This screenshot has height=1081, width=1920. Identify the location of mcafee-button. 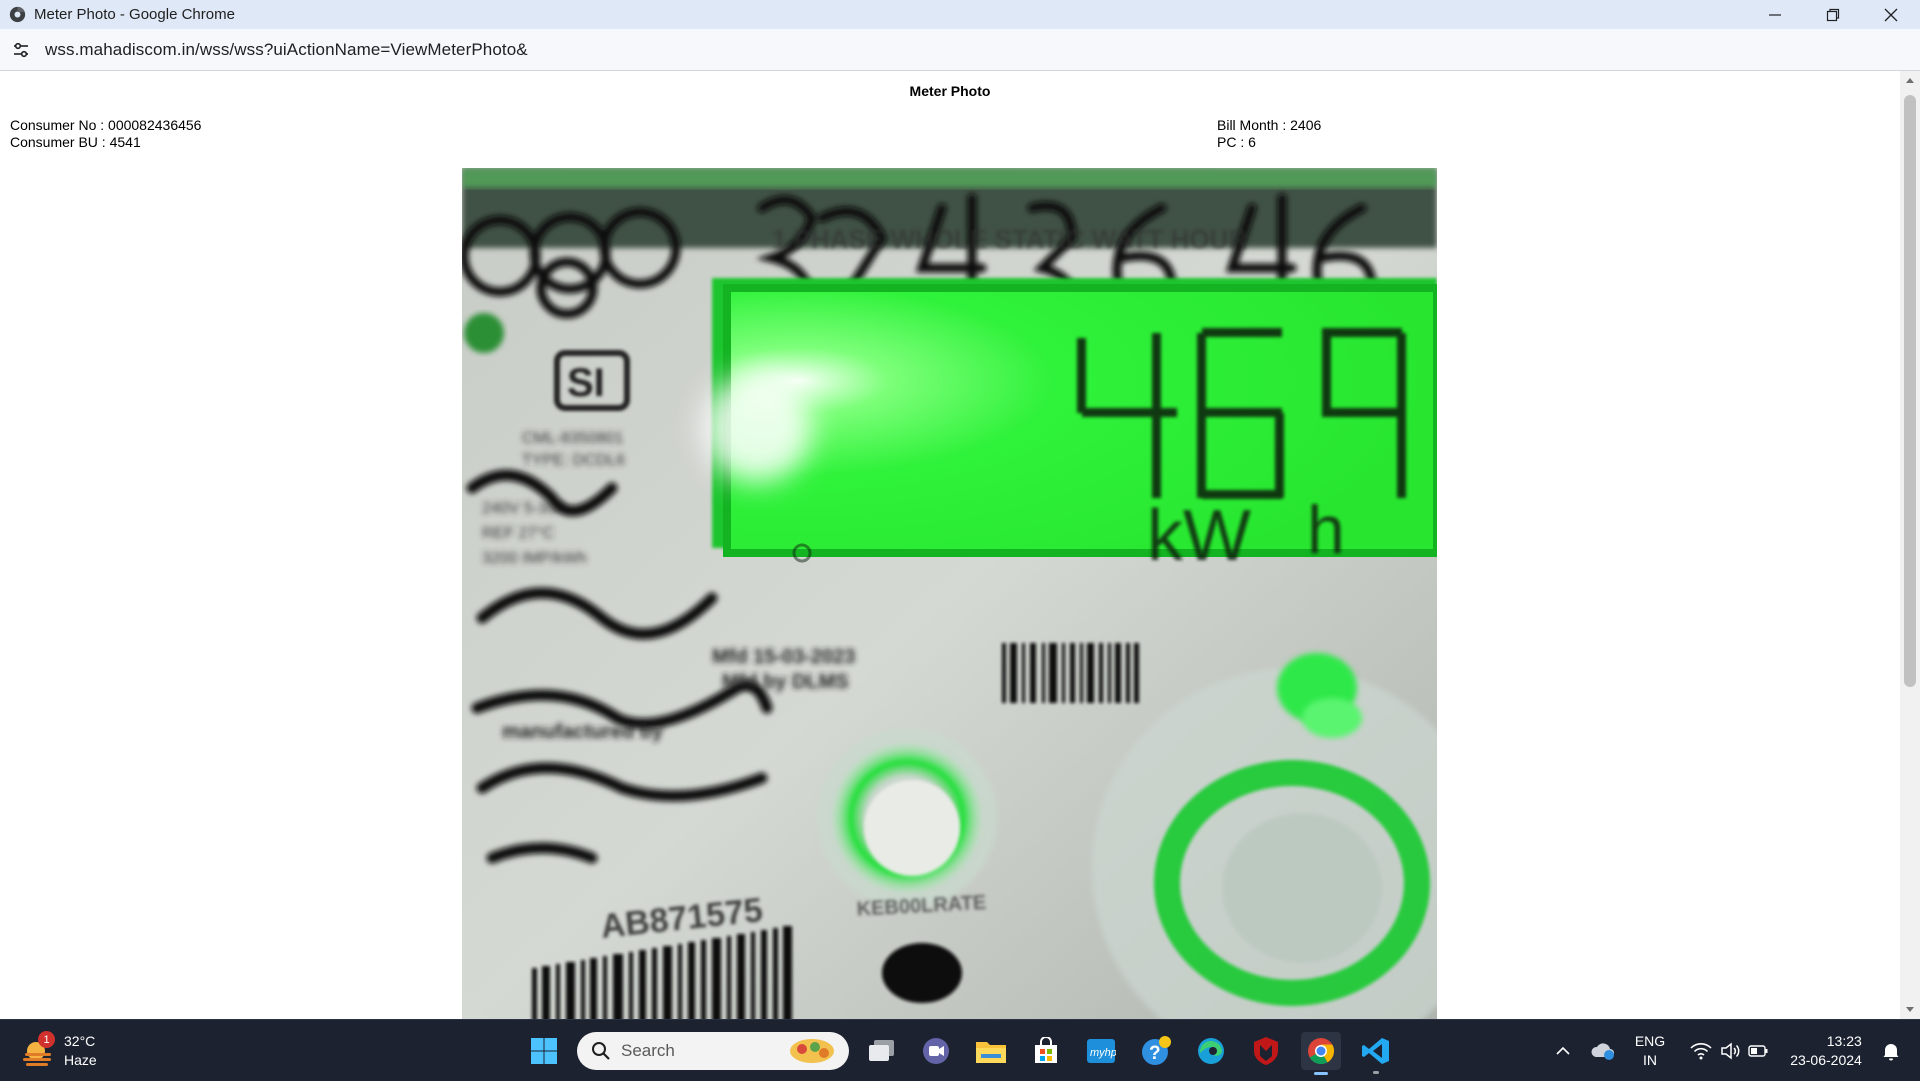
(1266, 1051).